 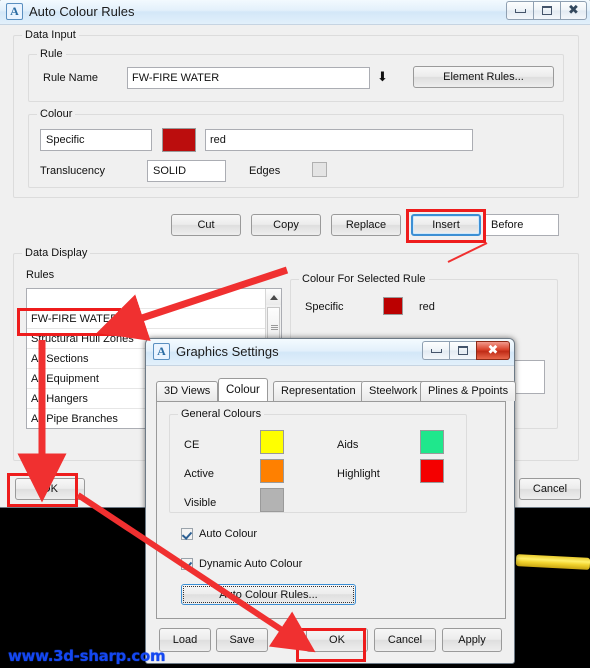 What do you see at coordinates (187, 391) in the screenshot?
I see `tab-3d-views: 3D Views` at bounding box center [187, 391].